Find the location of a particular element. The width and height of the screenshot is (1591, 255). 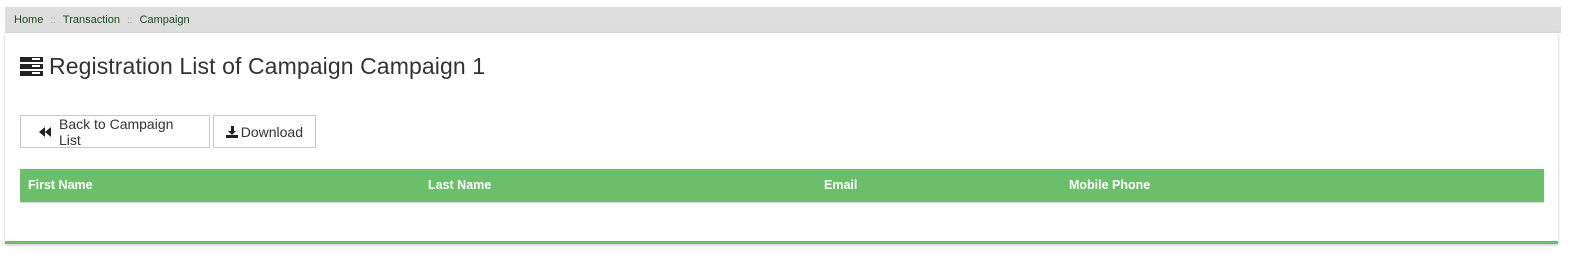

back-to-campaign-list-button: Back to Campaign List is located at coordinates (115, 131).